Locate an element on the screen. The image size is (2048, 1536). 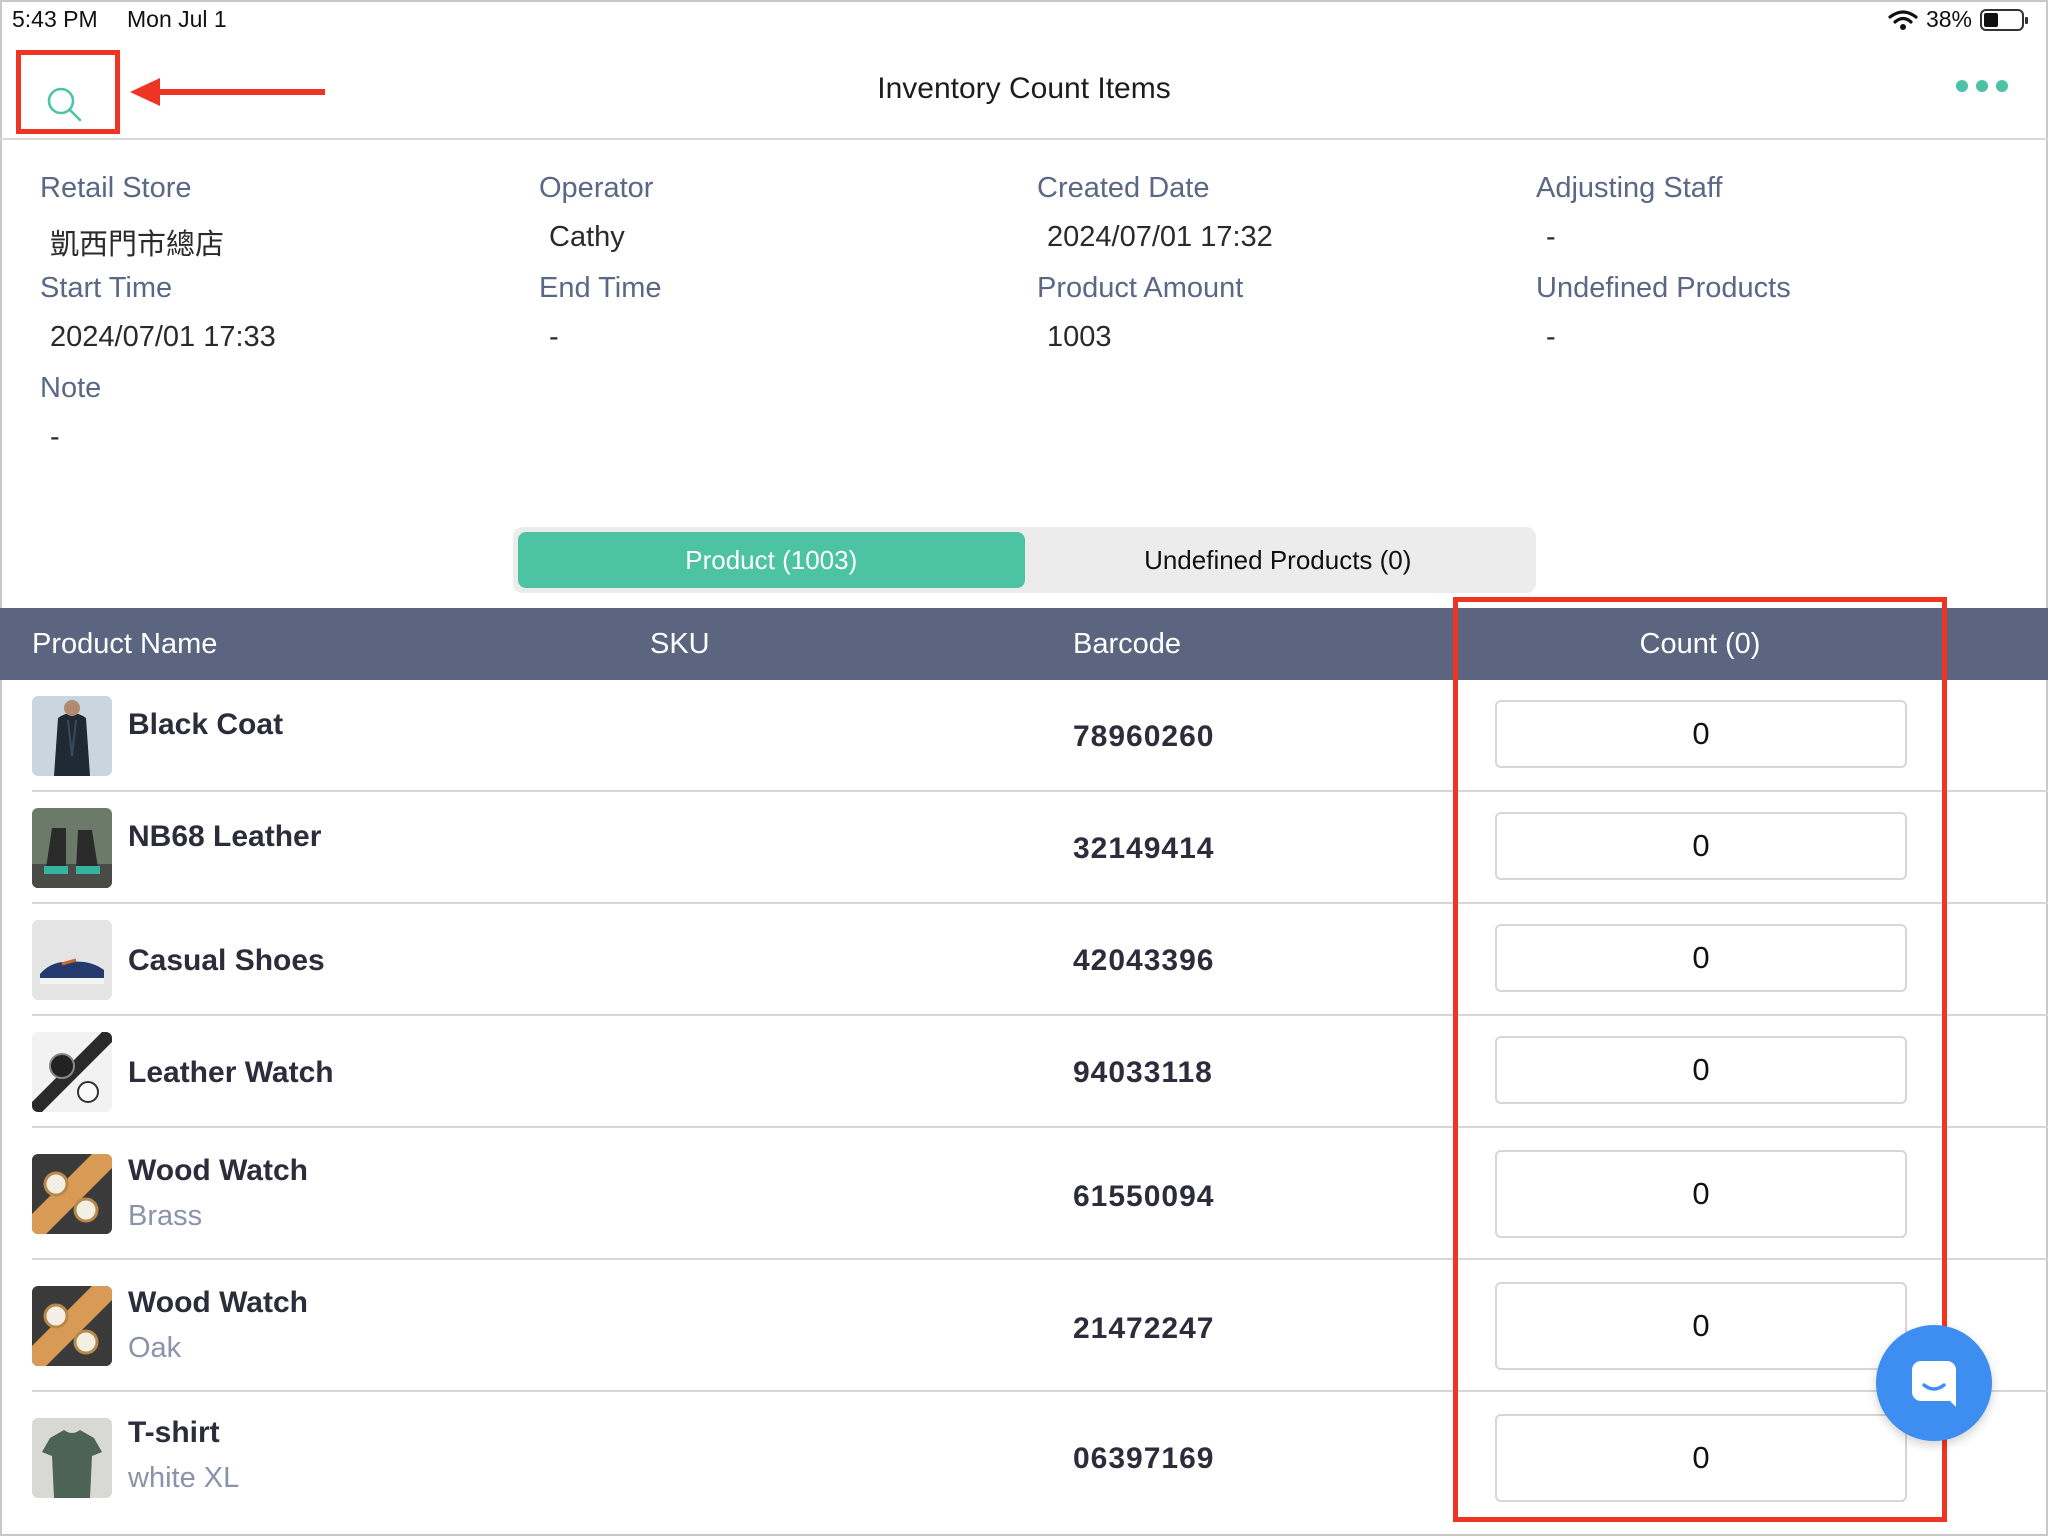
product-barcode: 06397169 is located at coordinates (1144, 1458).